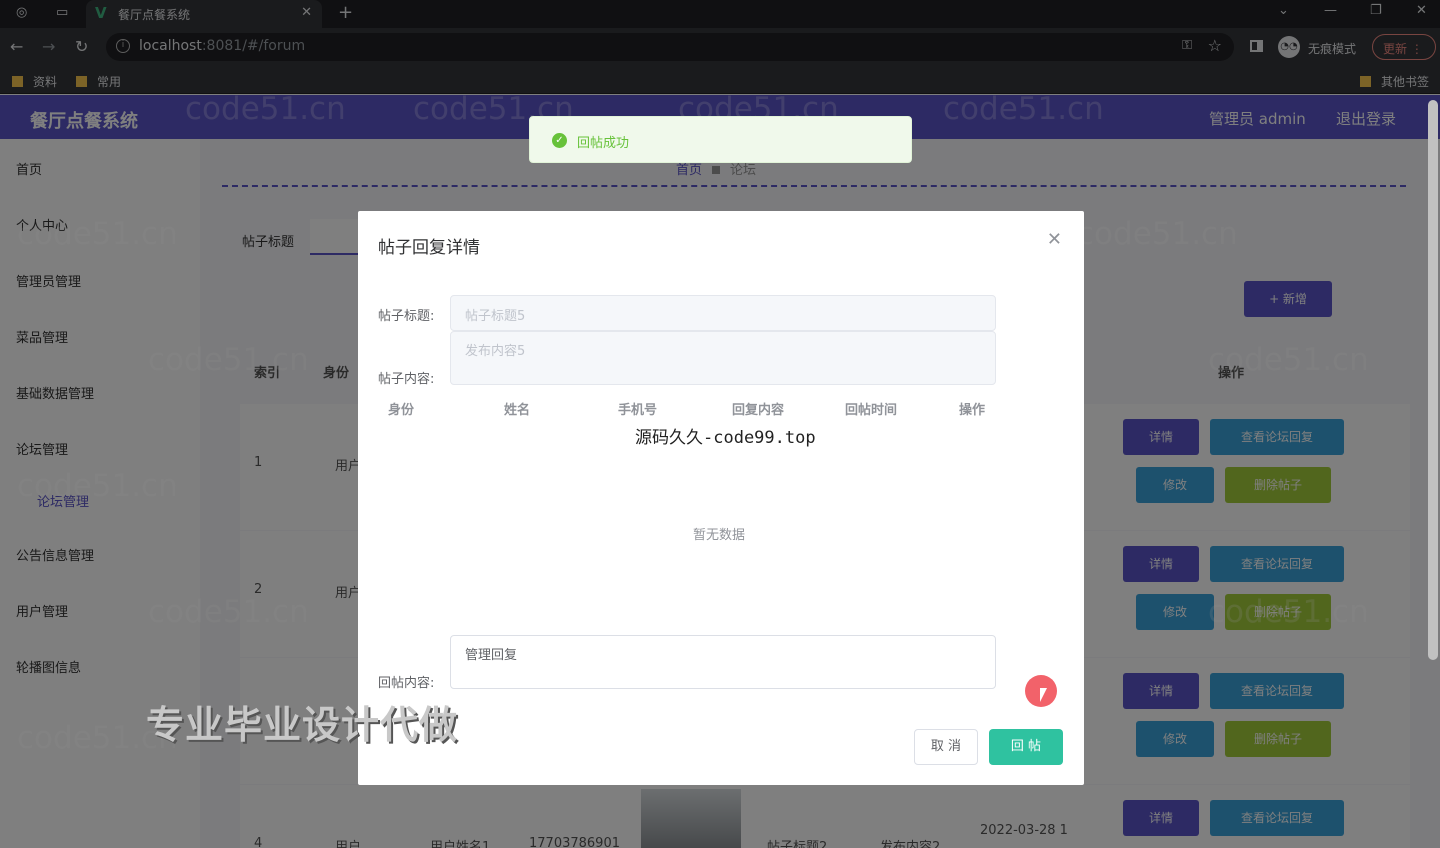  I want to click on reply-col-phone: 手机号, so click(638, 410).